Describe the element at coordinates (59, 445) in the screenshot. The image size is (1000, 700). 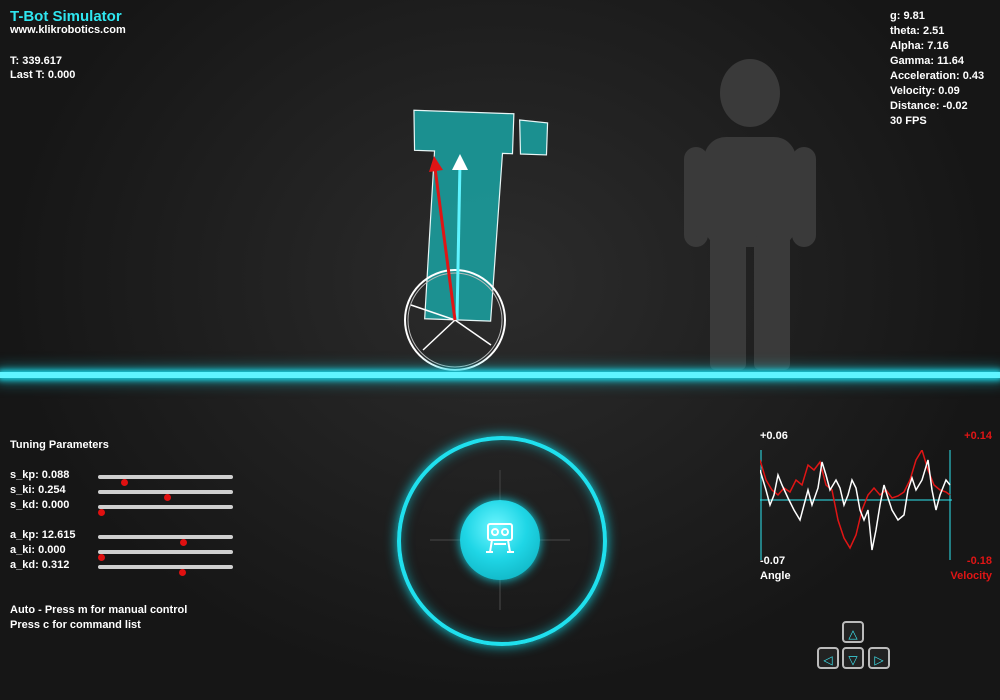
I see `tuning-title: Tuning Parameters` at that location.